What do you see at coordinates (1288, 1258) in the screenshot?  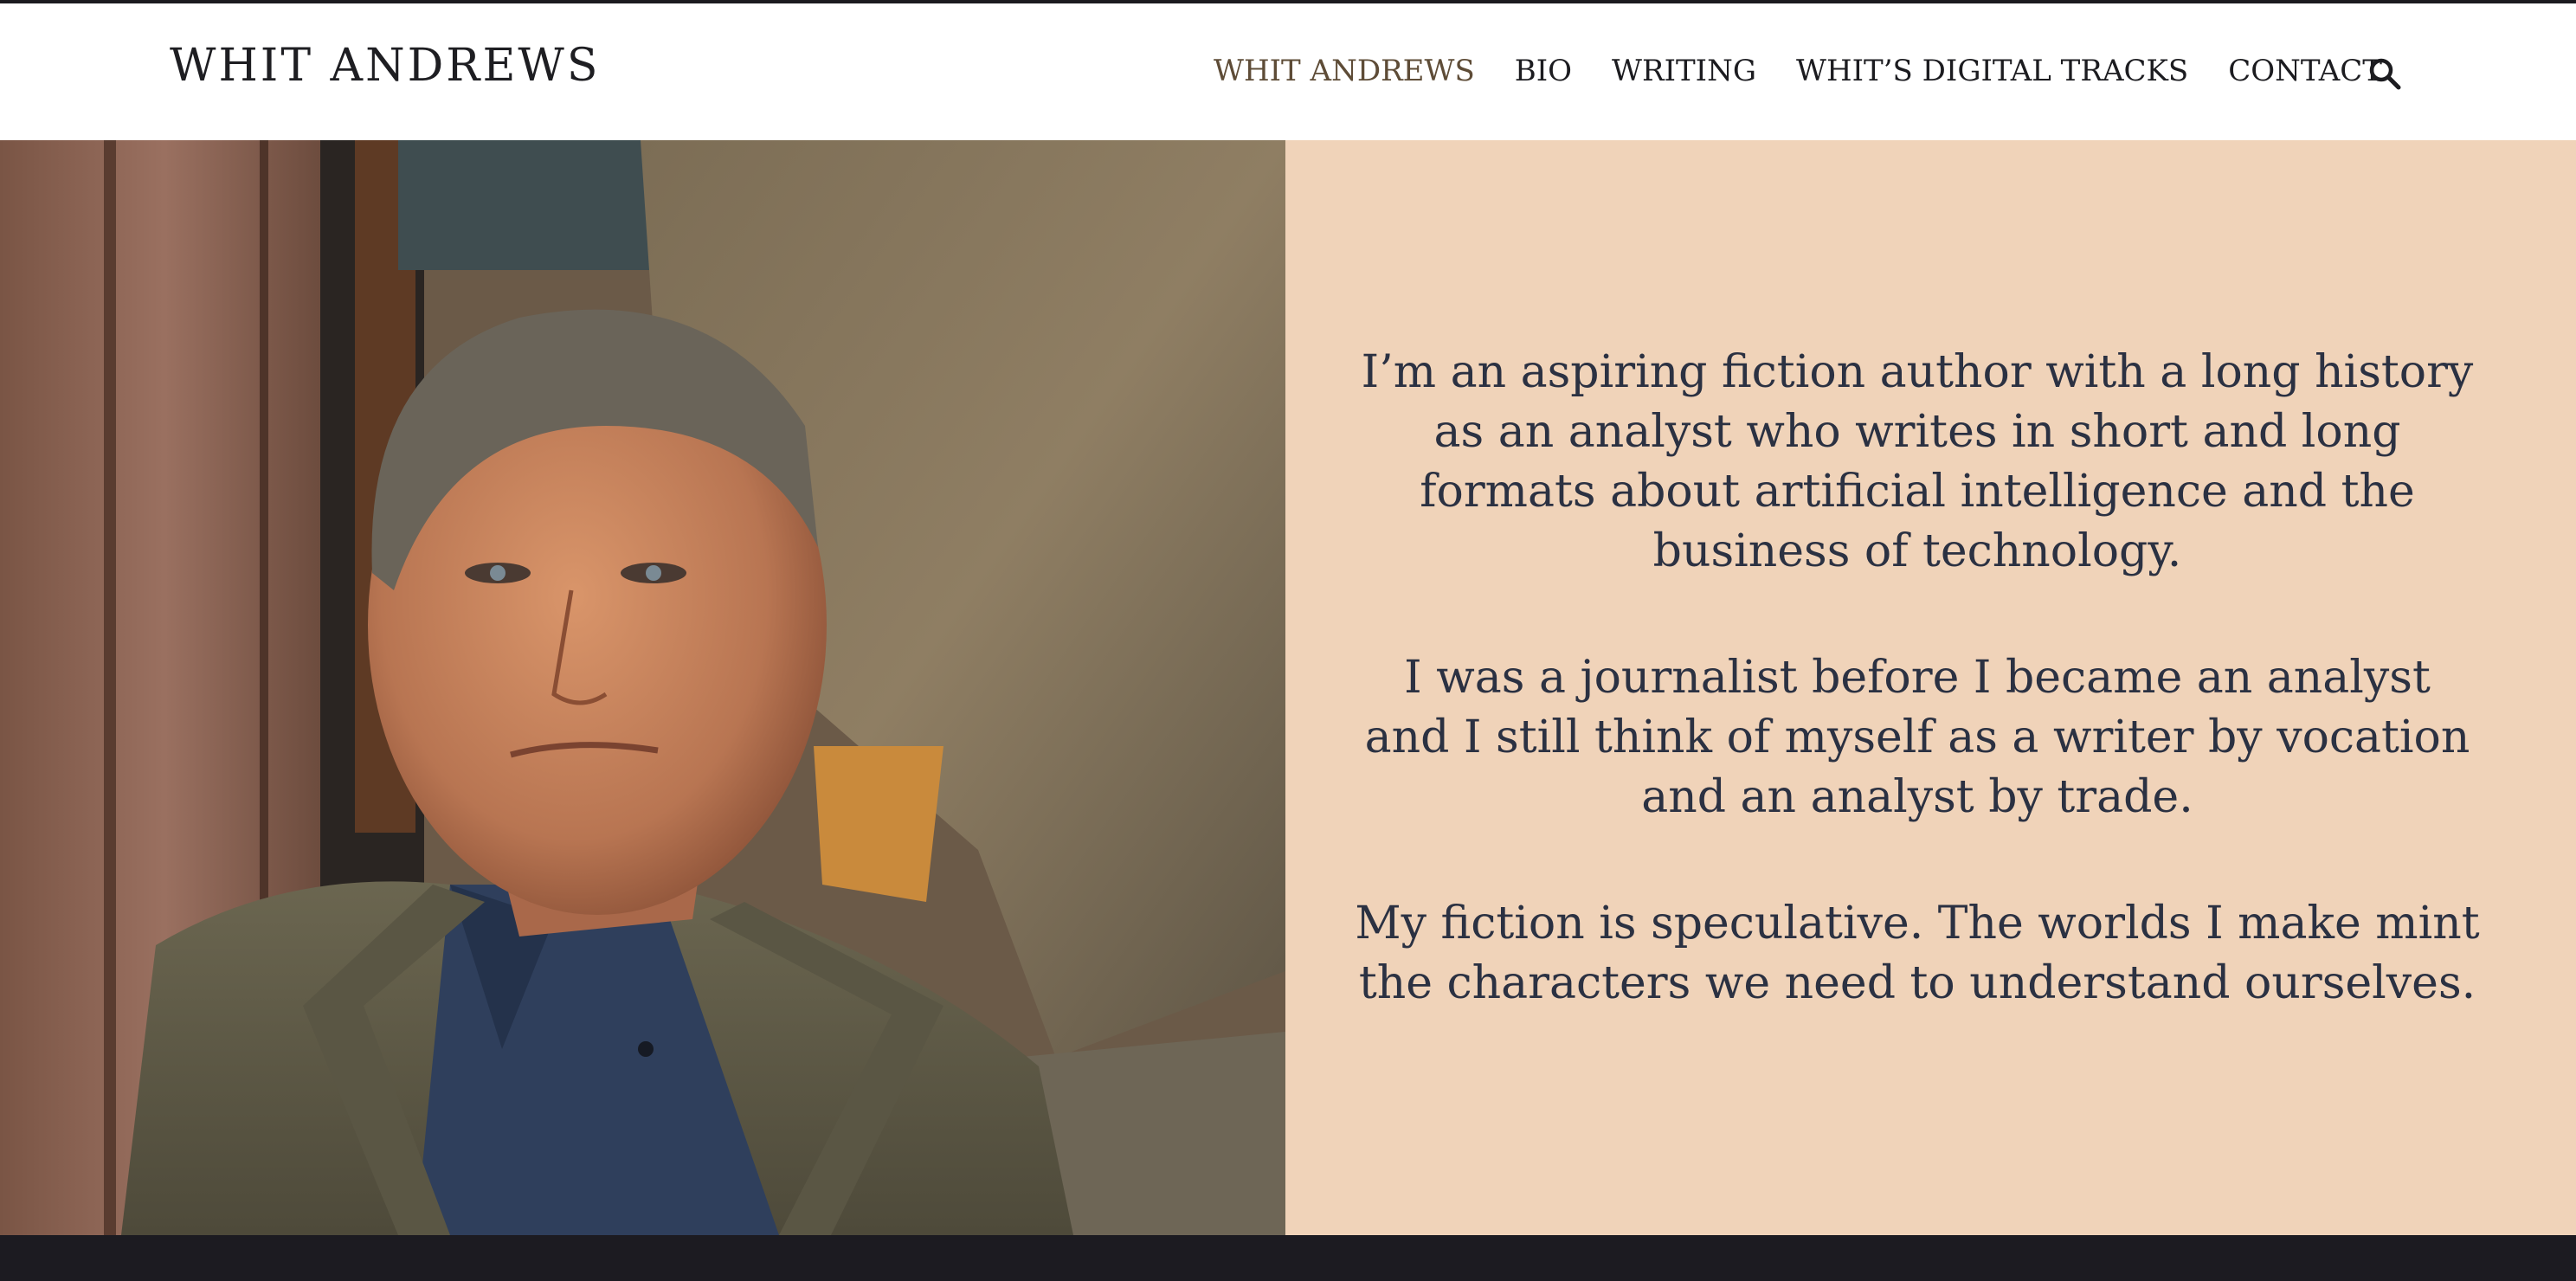 I see `site-footer` at bounding box center [1288, 1258].